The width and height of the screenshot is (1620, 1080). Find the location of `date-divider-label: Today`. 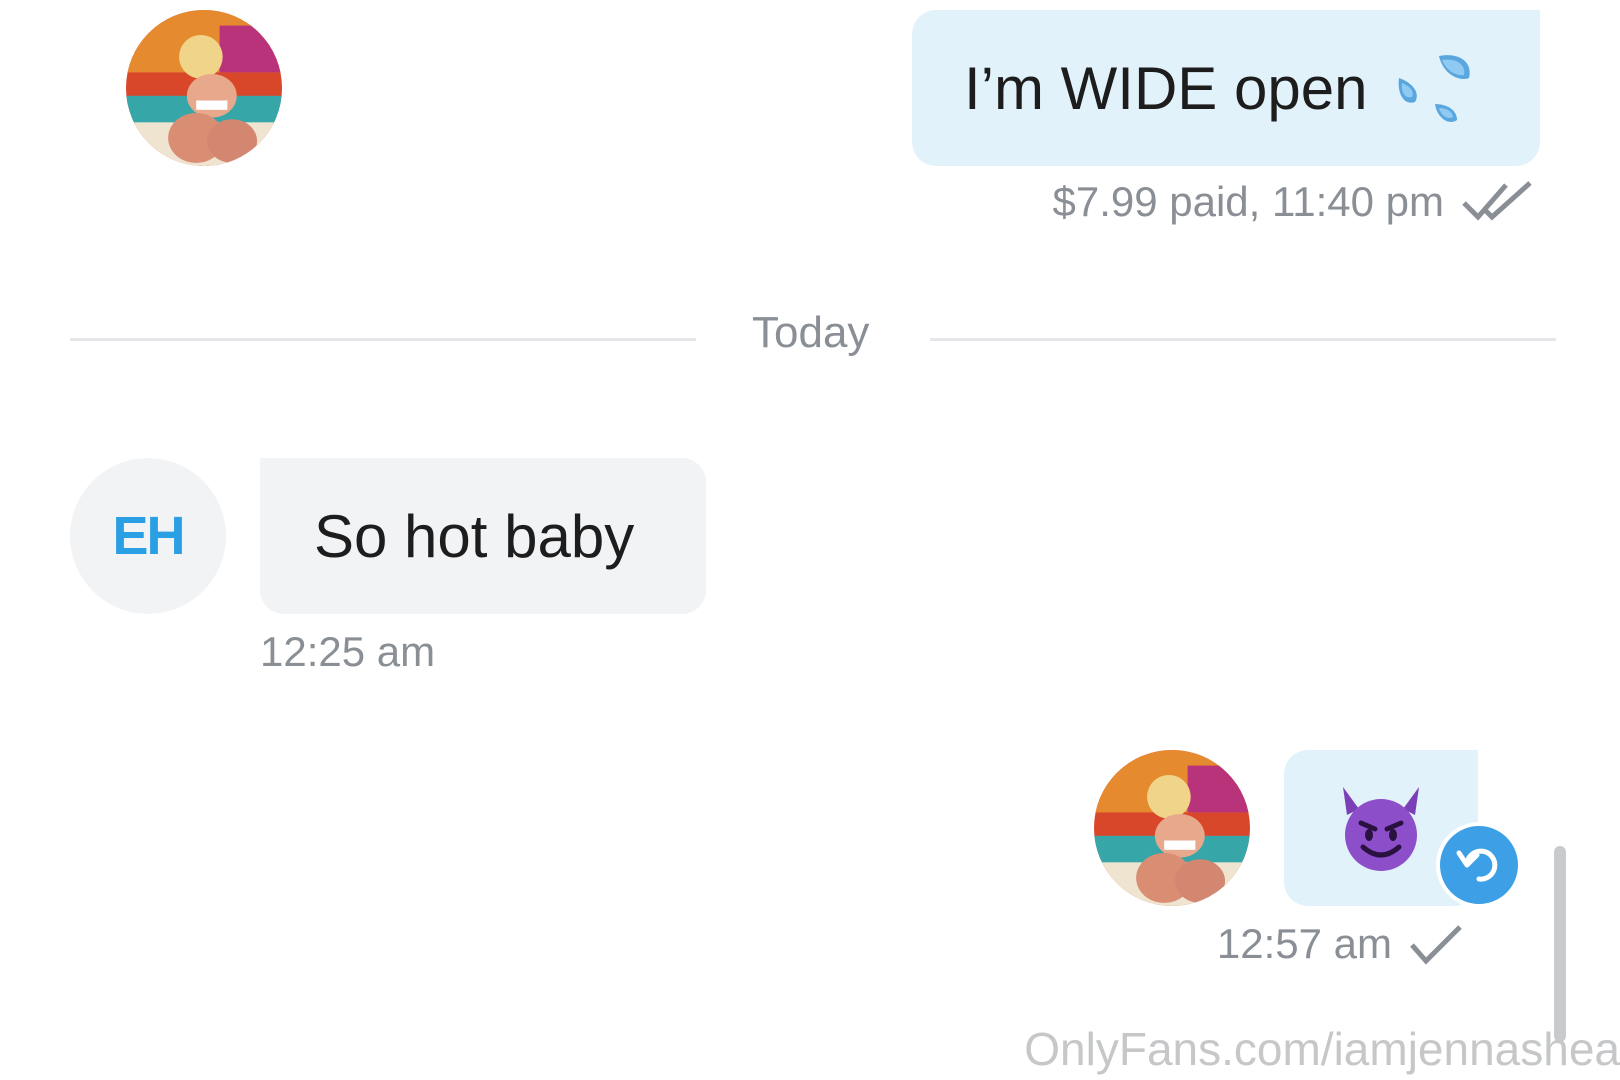

date-divider-label: Today is located at coordinates (811, 332).